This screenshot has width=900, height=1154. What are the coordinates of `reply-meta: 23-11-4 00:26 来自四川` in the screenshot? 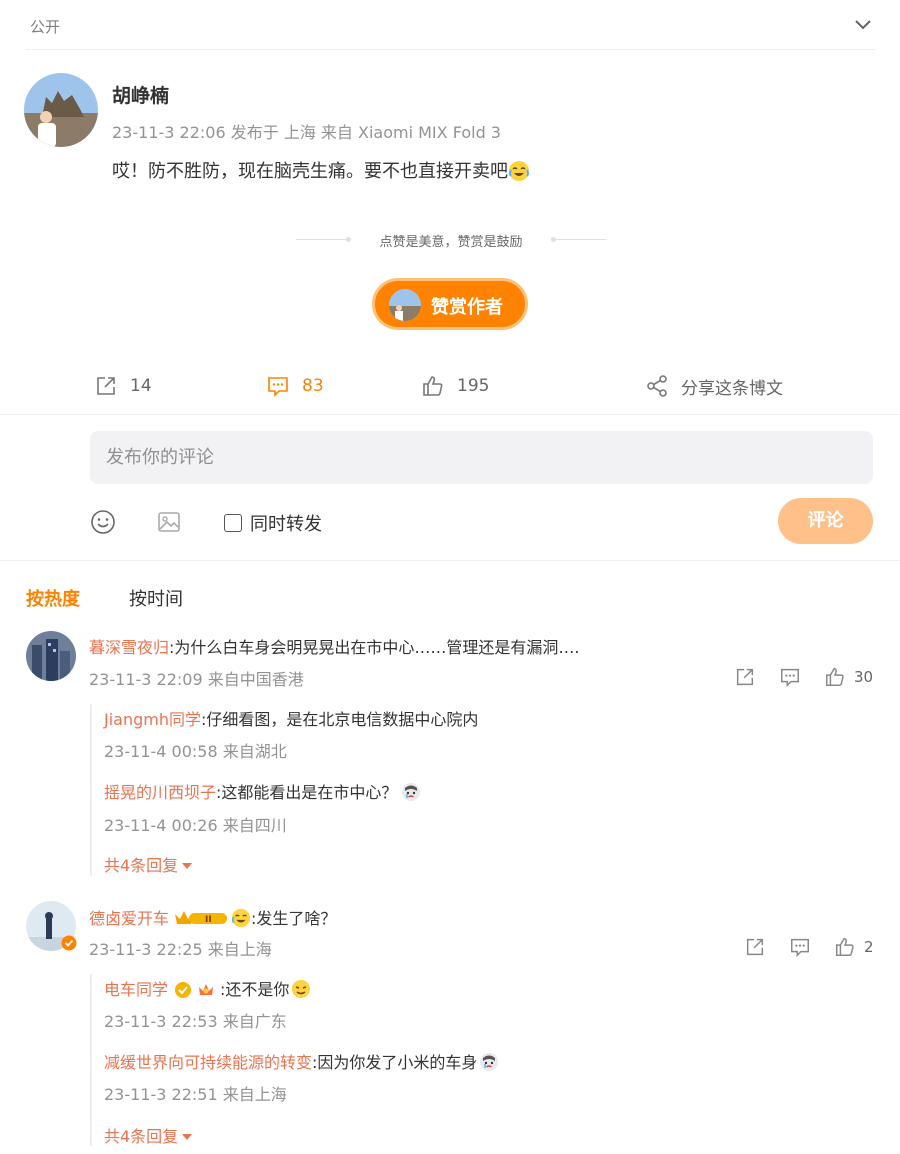 It's located at (195, 825).